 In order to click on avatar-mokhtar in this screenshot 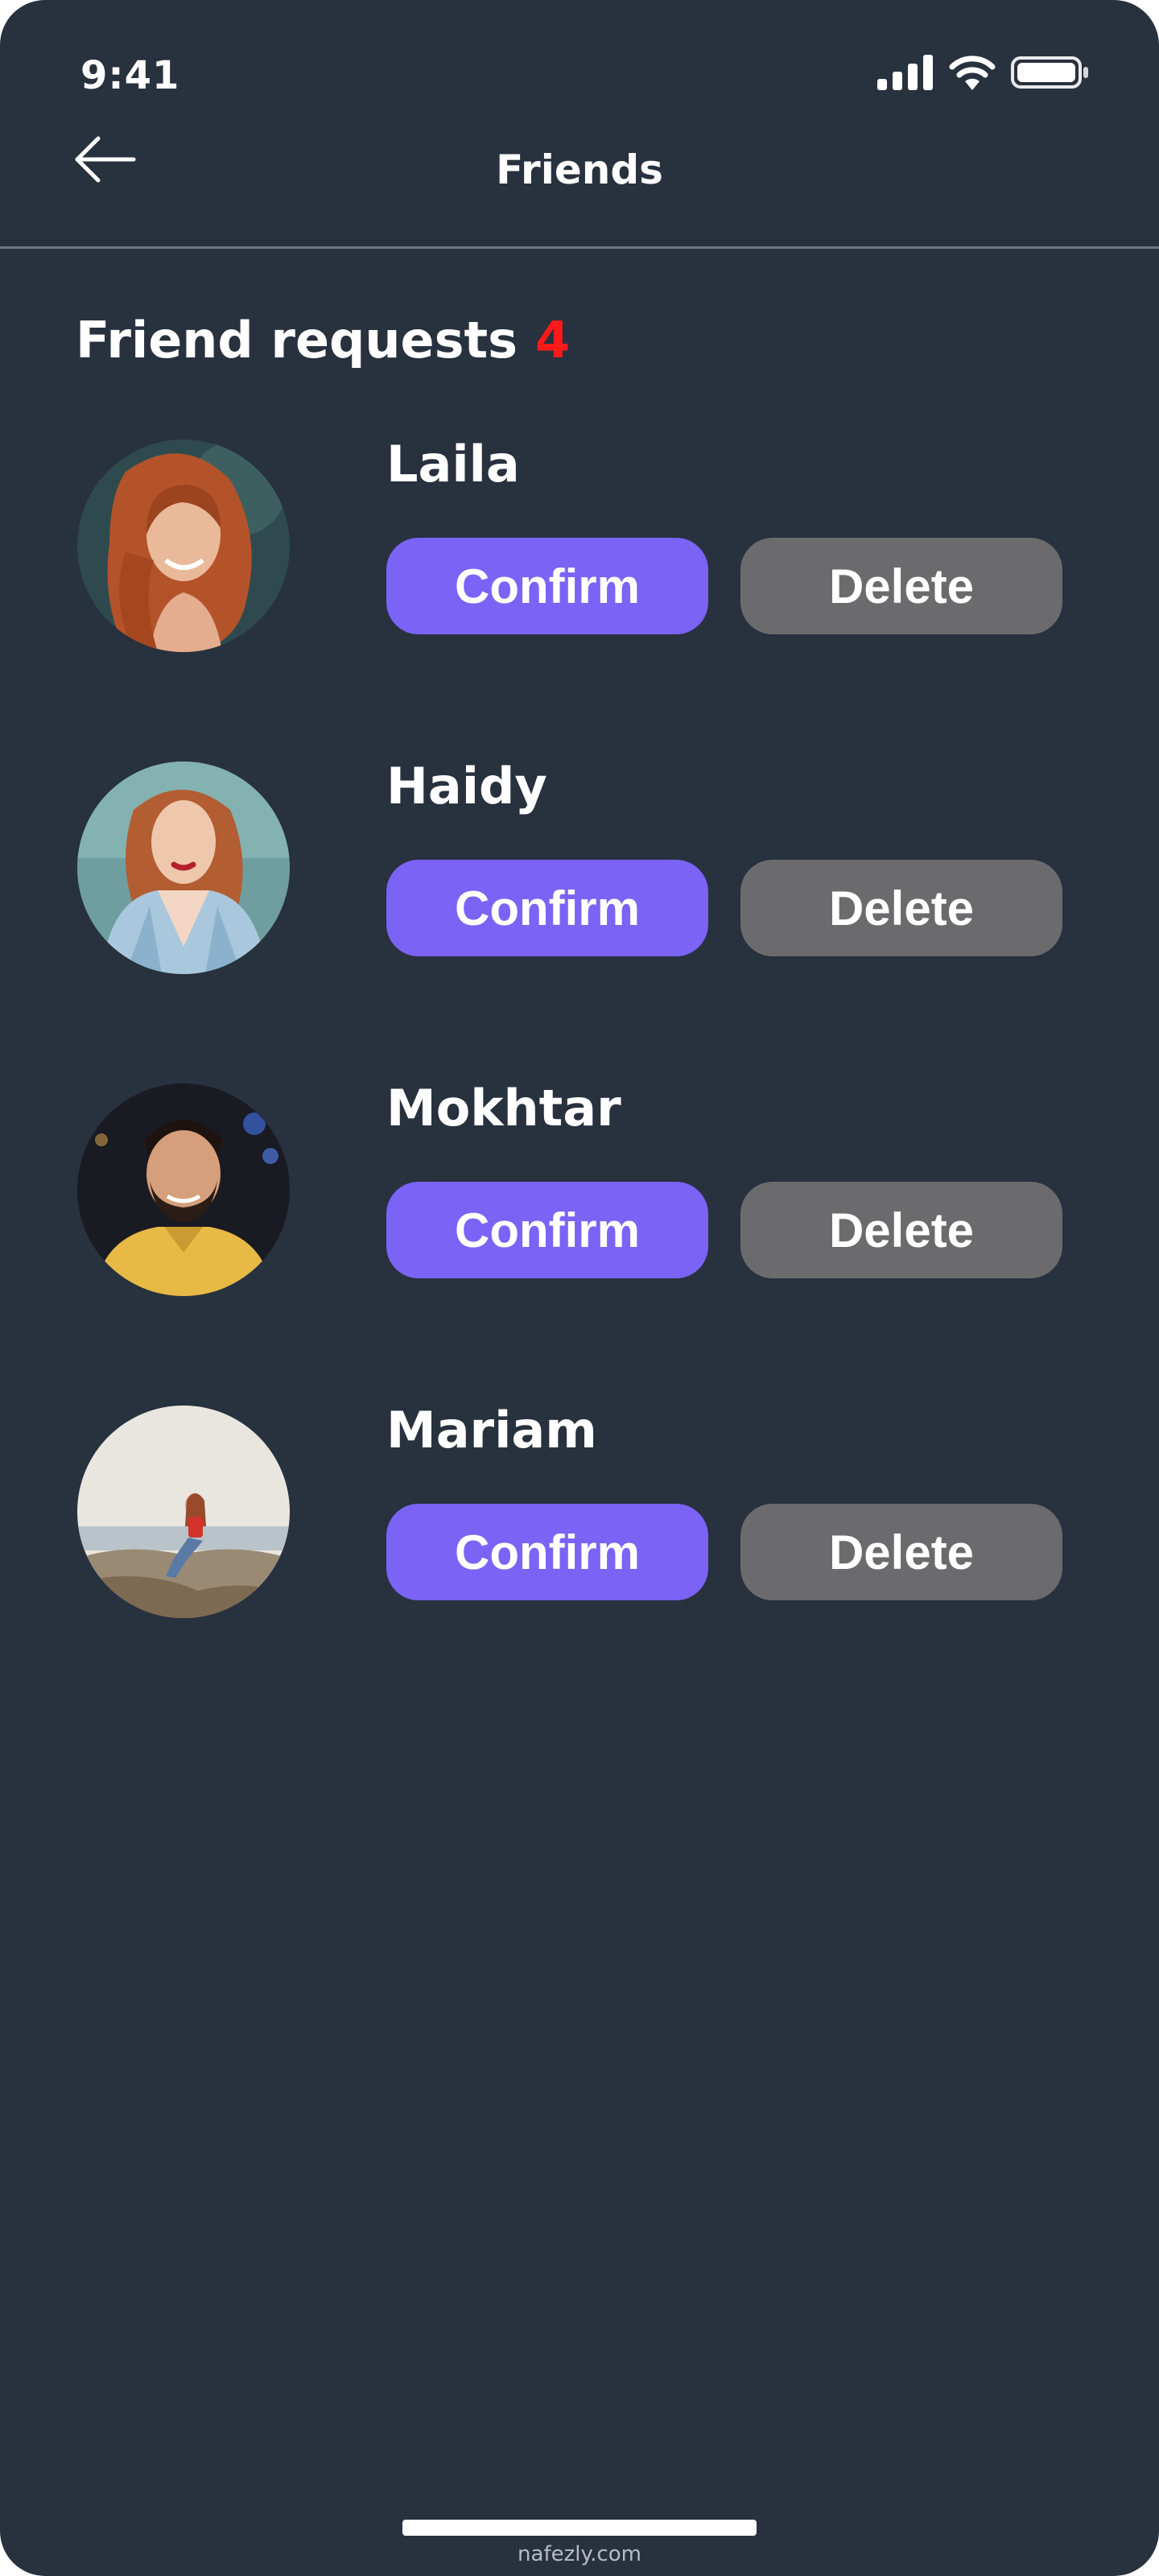, I will do `click(183, 1190)`.